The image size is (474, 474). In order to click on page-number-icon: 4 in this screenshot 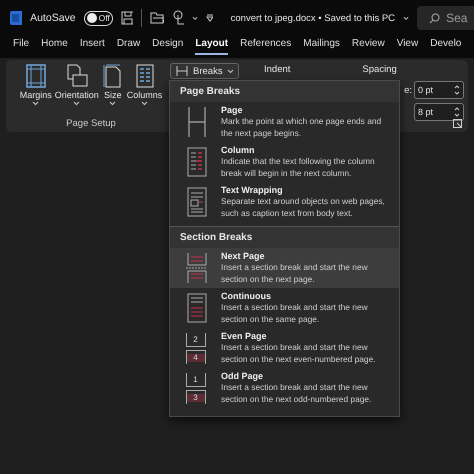, I will do `click(196, 357)`.